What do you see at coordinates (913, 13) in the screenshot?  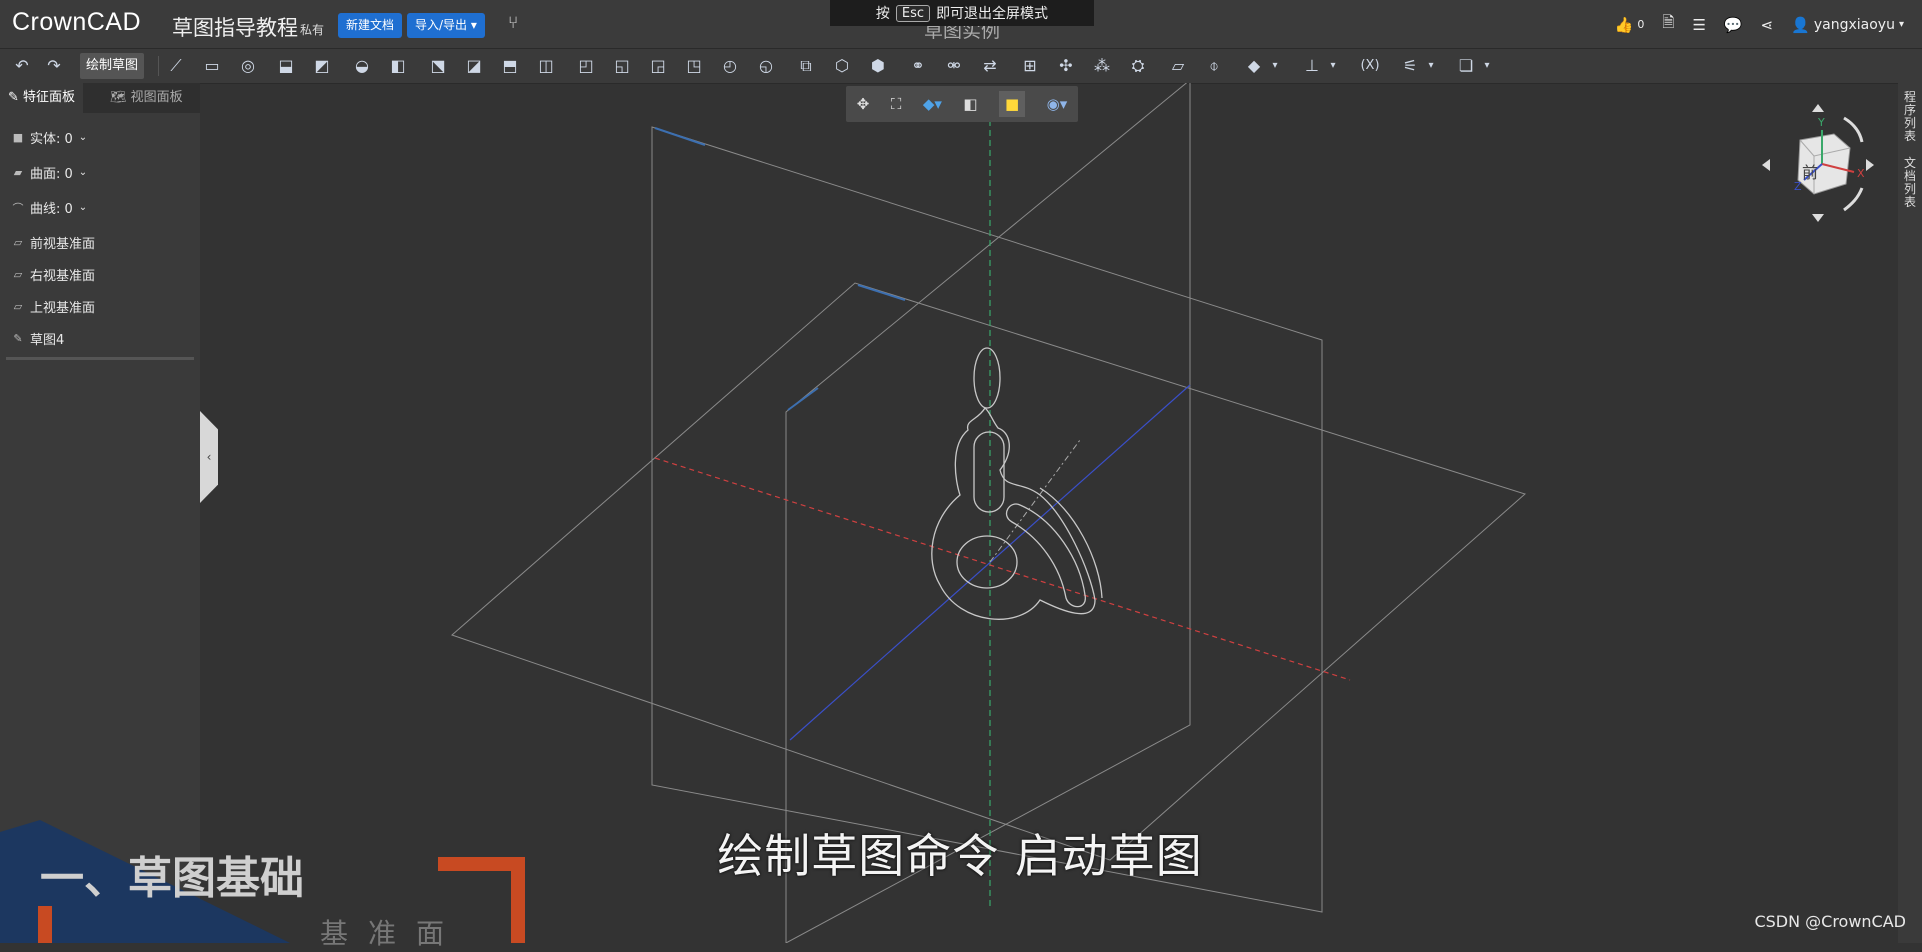 I see `esc-key: Esc` at bounding box center [913, 13].